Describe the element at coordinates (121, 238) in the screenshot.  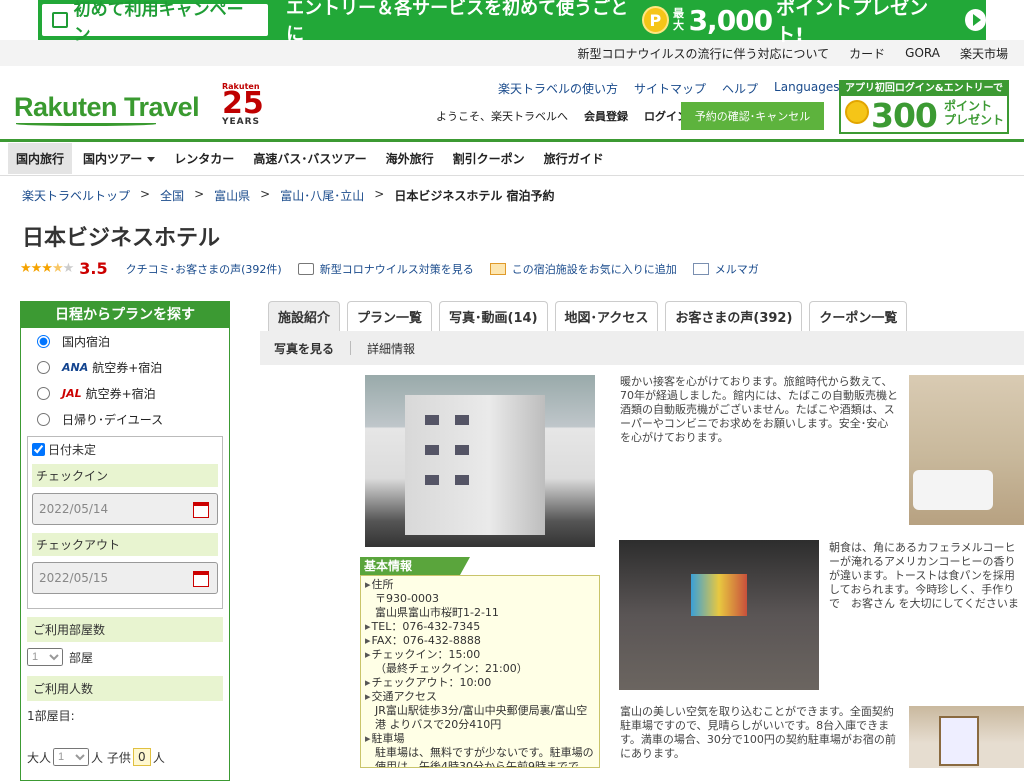
I see `hotel-name: 日本ビジネスホテル` at that location.